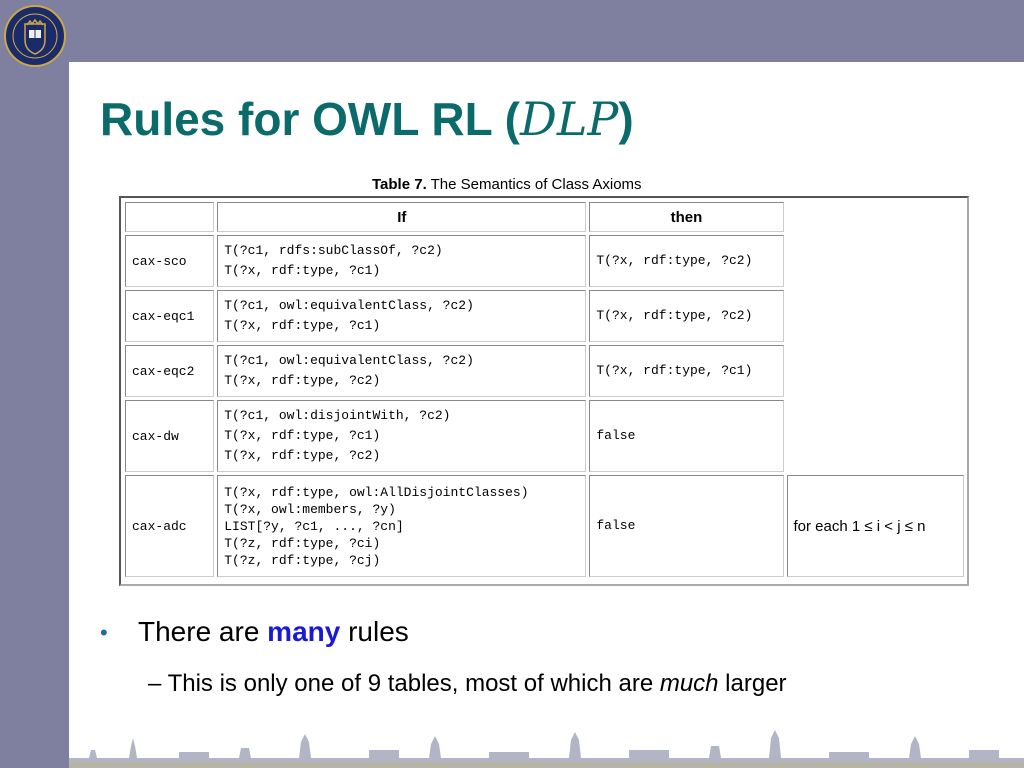 The width and height of the screenshot is (1024, 768). What do you see at coordinates (35, 36) in the screenshot?
I see `university-crest-icon` at bounding box center [35, 36].